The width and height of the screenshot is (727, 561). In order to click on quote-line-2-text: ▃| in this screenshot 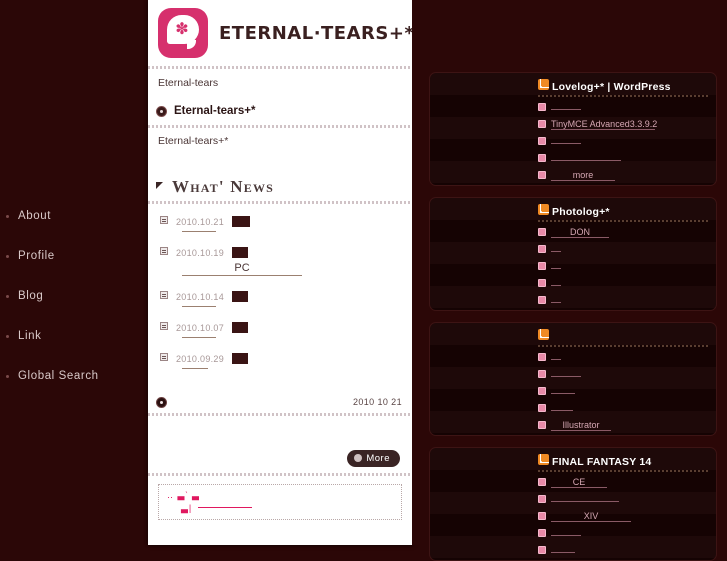, I will do `click(188, 508)`.